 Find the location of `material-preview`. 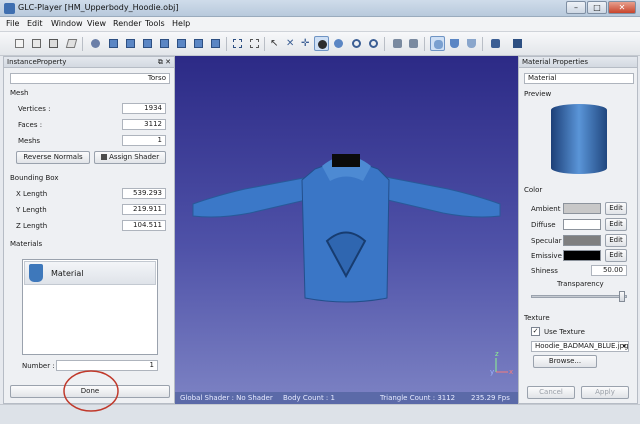

material-preview is located at coordinates (580, 139).